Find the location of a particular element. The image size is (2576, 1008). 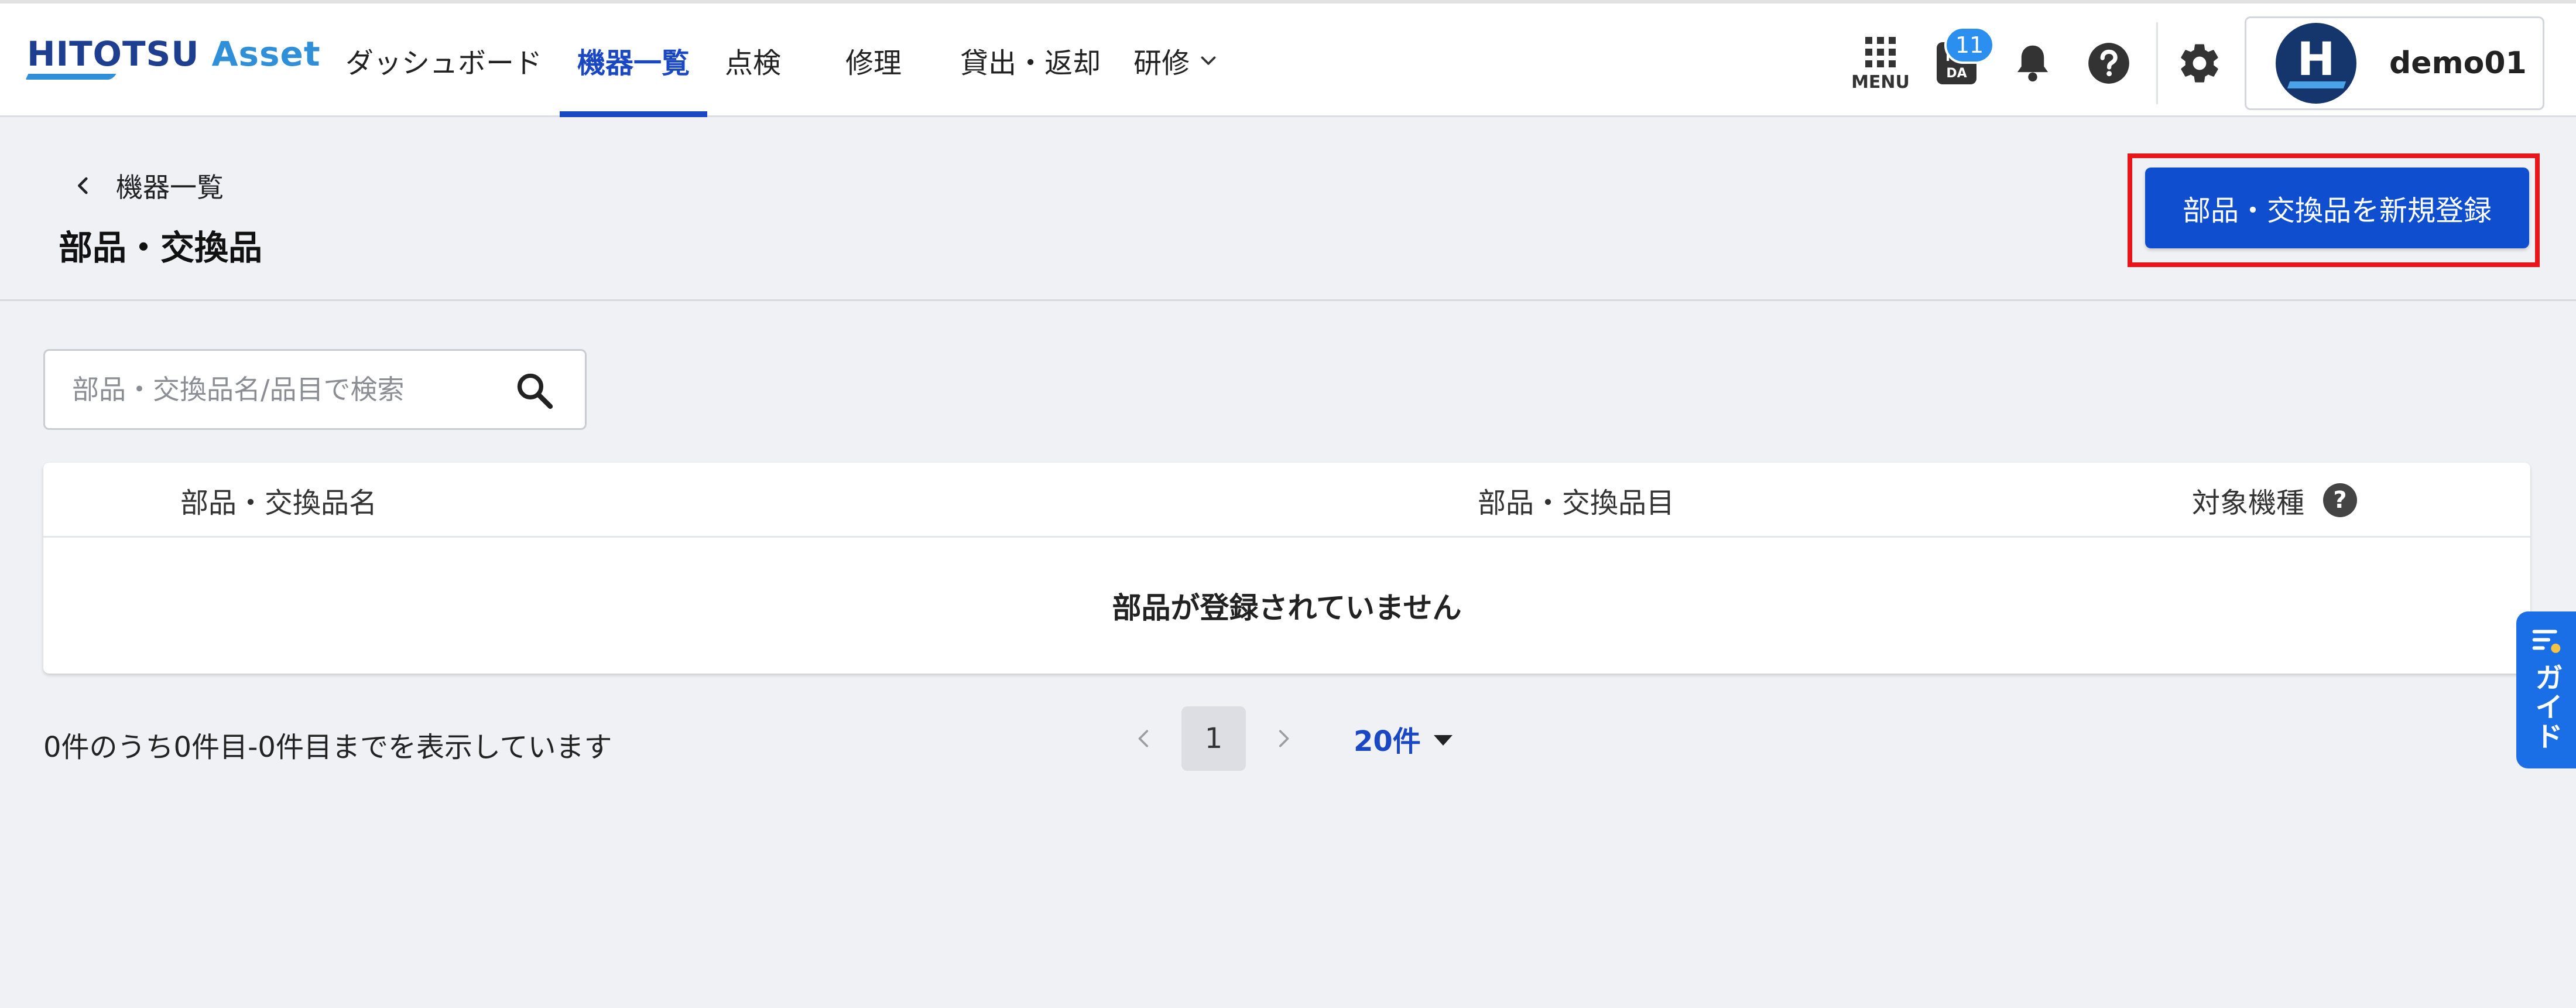

gear-icon is located at coordinates (2199, 63).